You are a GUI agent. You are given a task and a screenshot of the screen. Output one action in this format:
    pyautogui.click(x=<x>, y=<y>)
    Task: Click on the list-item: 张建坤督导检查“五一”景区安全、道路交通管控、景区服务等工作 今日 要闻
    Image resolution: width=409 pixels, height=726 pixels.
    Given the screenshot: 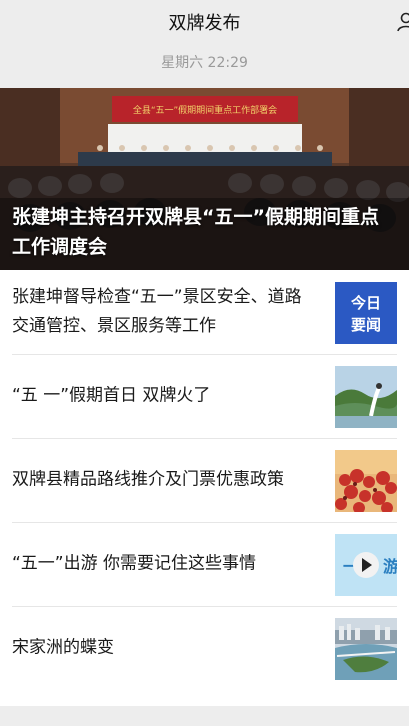 What is the action you would take?
    pyautogui.click(x=204, y=312)
    